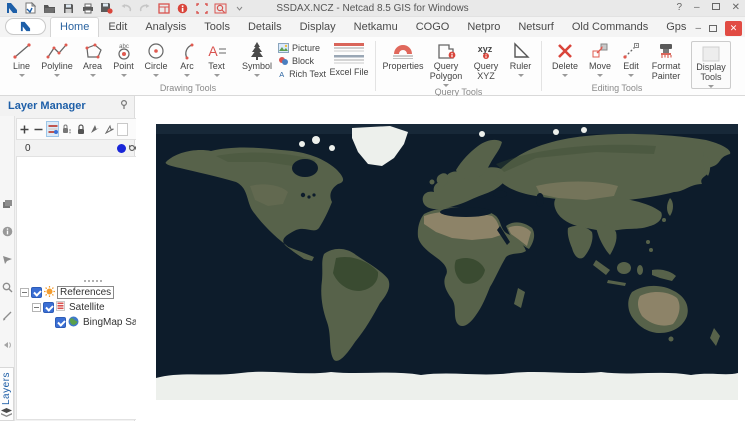  Describe the element at coordinates (187, 51) in the screenshot. I see `arc-icon` at that location.